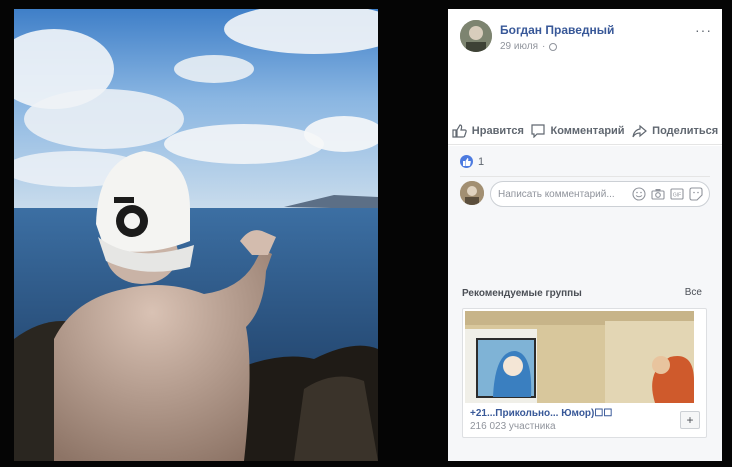 This screenshot has height=467, width=732. Describe the element at coordinates (466, 161) in the screenshot. I see `like-icon` at that location.